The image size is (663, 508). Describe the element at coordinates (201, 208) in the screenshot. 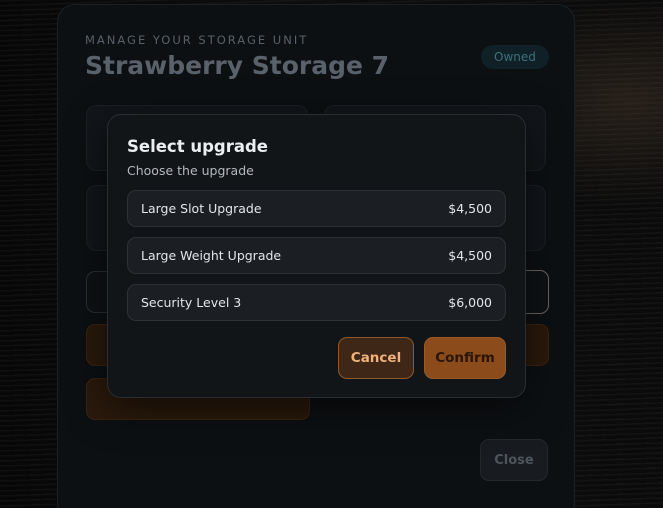

I see `upgrade-option-name: Large Slot Upgrade` at that location.